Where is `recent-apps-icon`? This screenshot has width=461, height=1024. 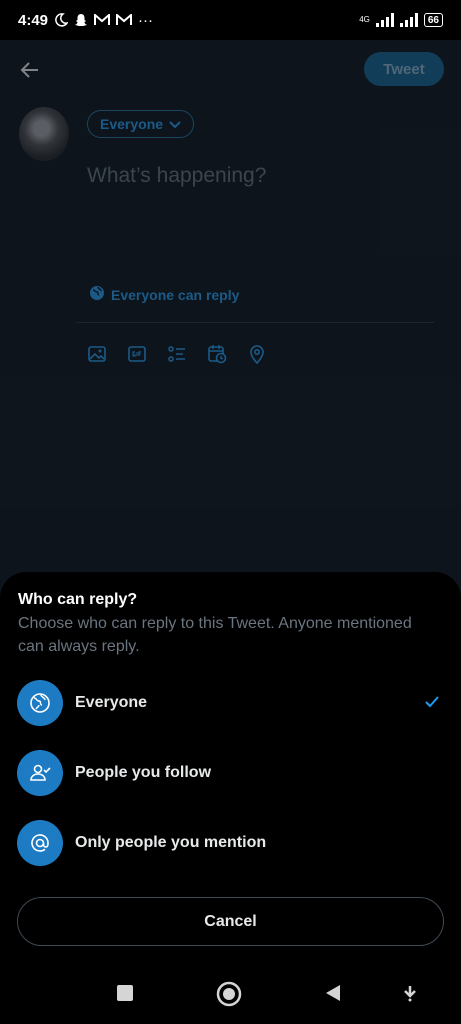 recent-apps-icon is located at coordinates (125, 995).